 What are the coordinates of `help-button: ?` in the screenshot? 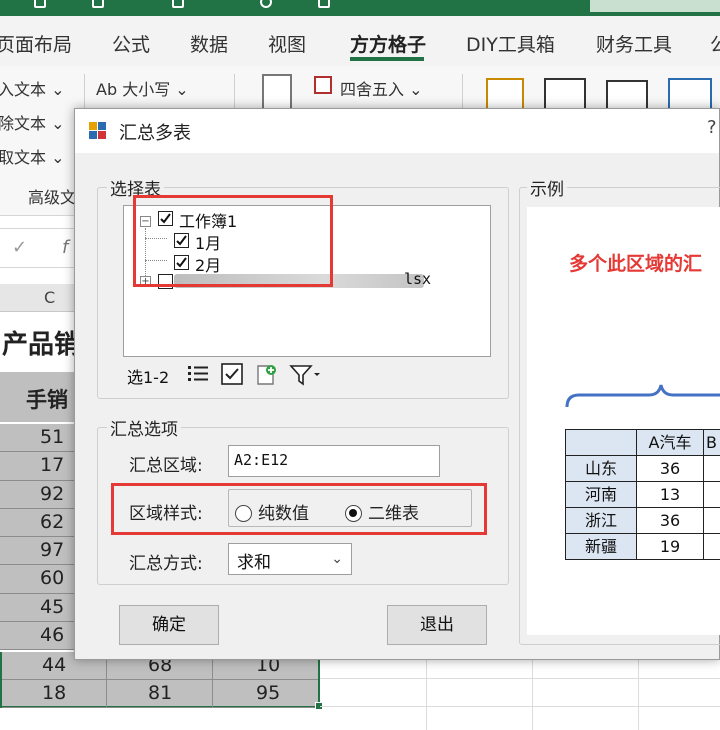 It's located at (712, 127).